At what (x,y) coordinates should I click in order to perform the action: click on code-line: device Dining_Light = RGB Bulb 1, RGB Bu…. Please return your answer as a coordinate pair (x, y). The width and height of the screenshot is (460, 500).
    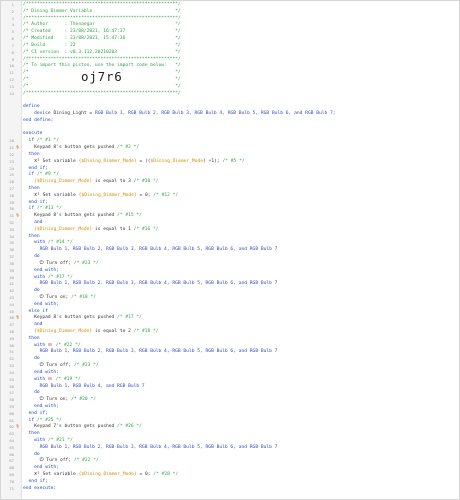
    Looking at the image, I should click on (230, 114).